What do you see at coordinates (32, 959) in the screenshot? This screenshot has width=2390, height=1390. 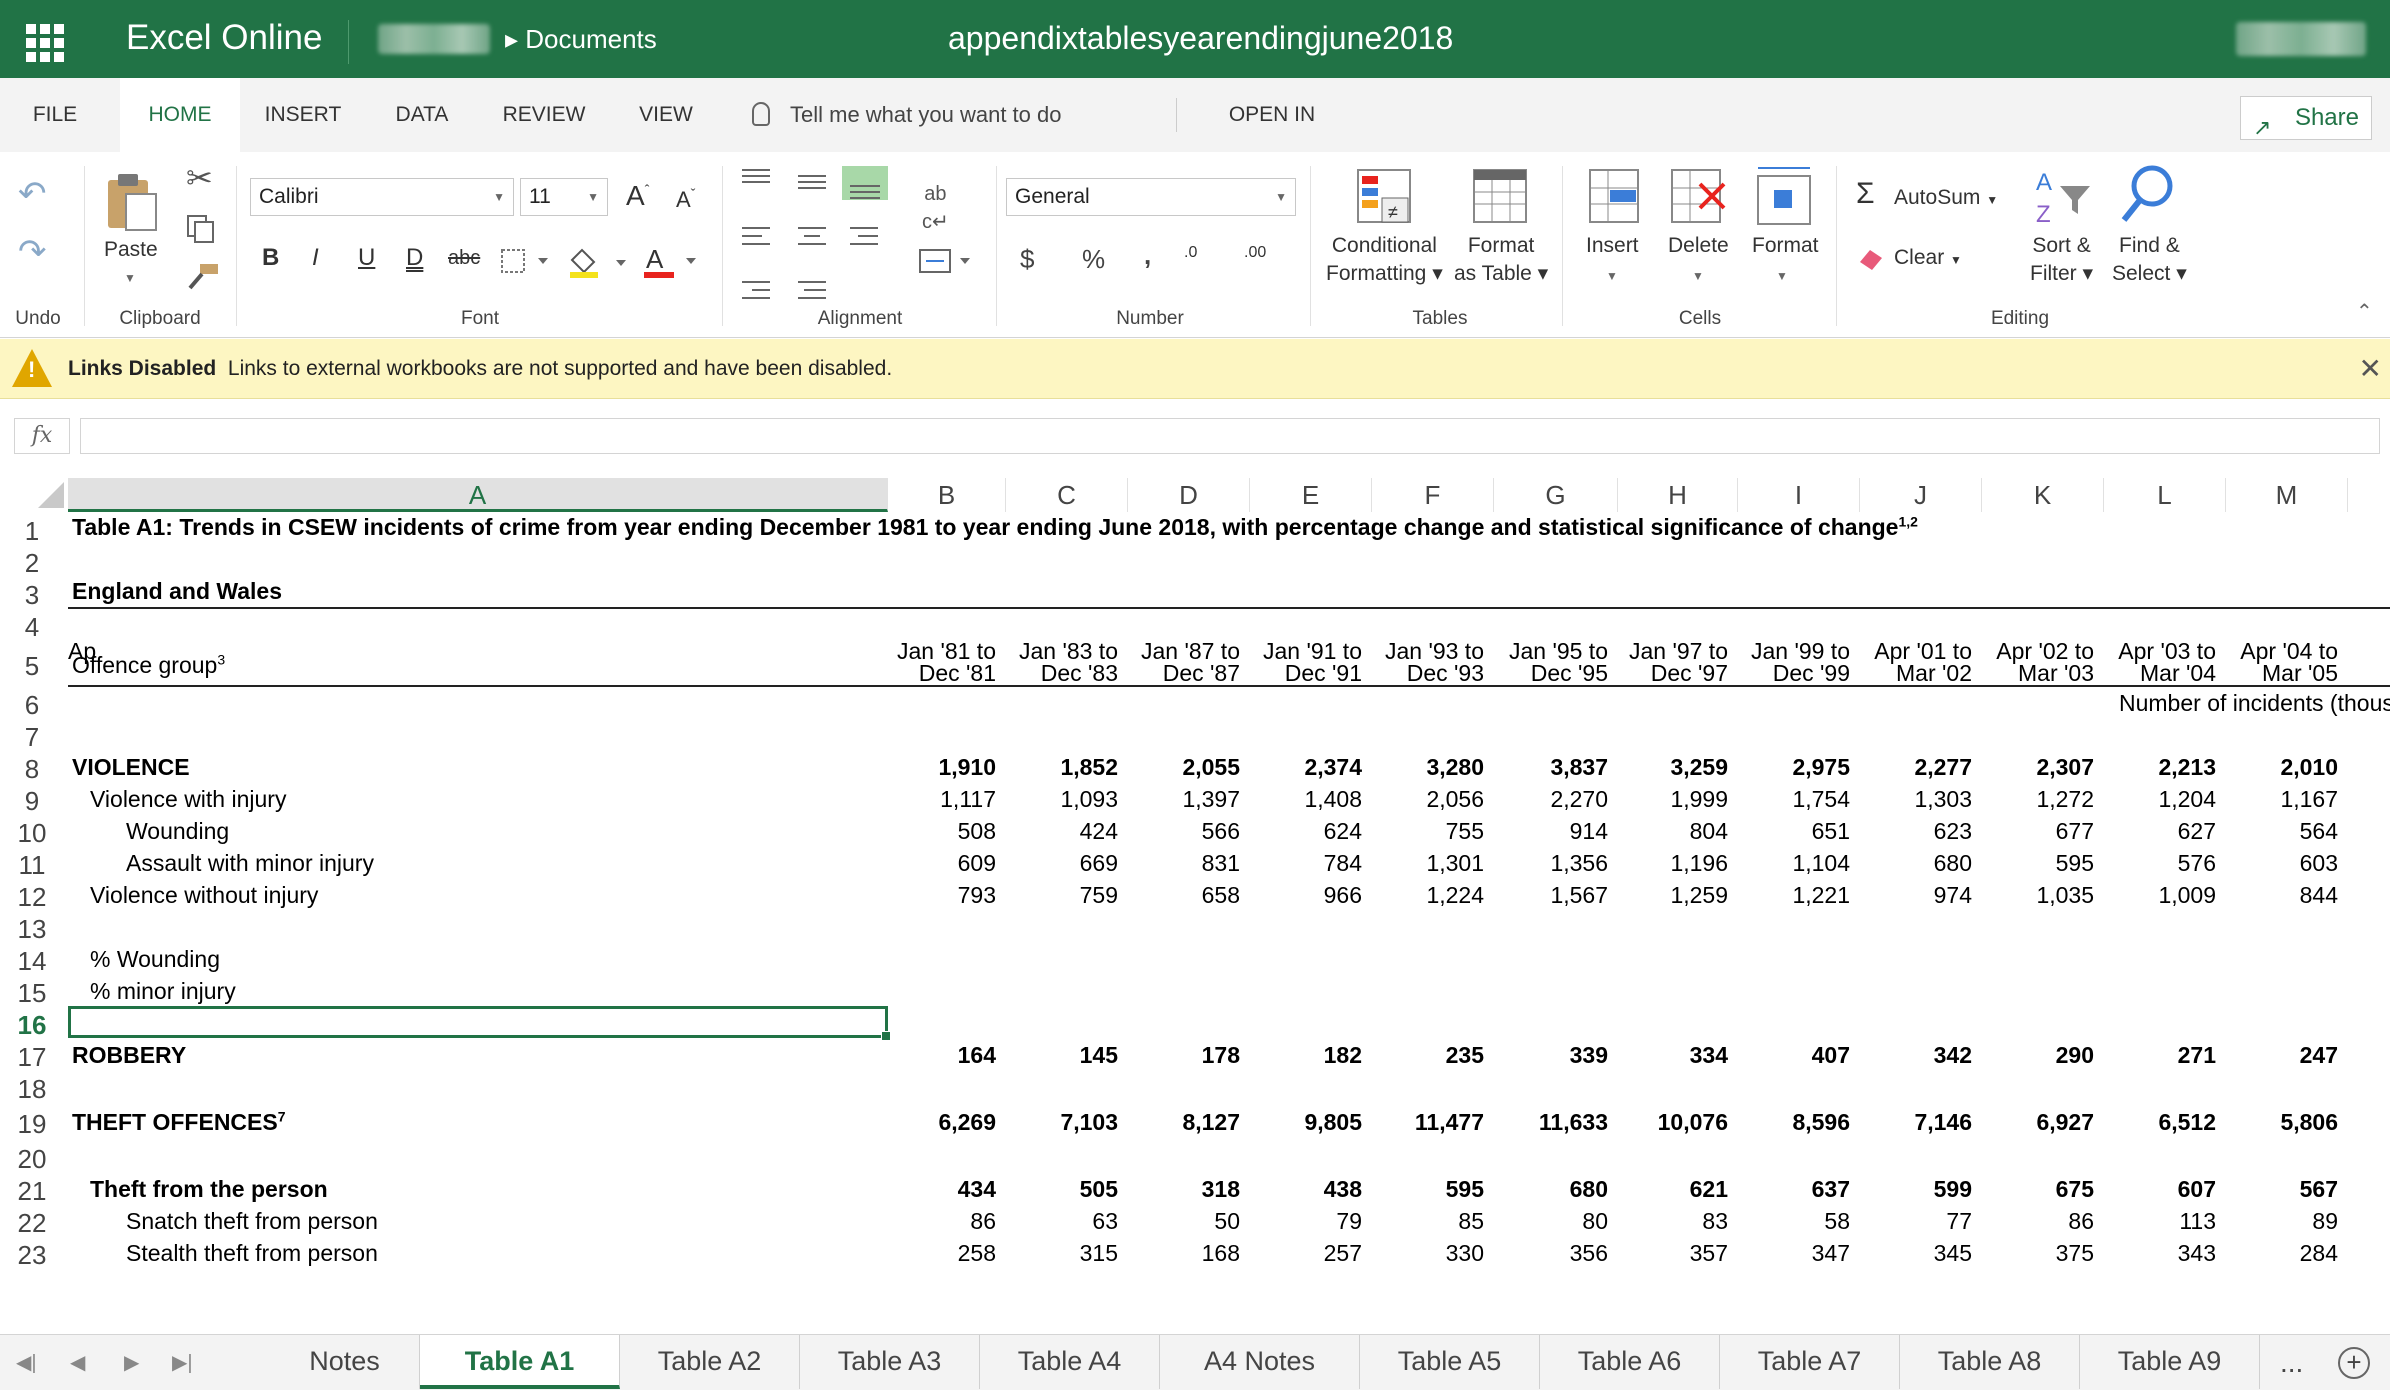 I see `row-header-14: 14` at bounding box center [32, 959].